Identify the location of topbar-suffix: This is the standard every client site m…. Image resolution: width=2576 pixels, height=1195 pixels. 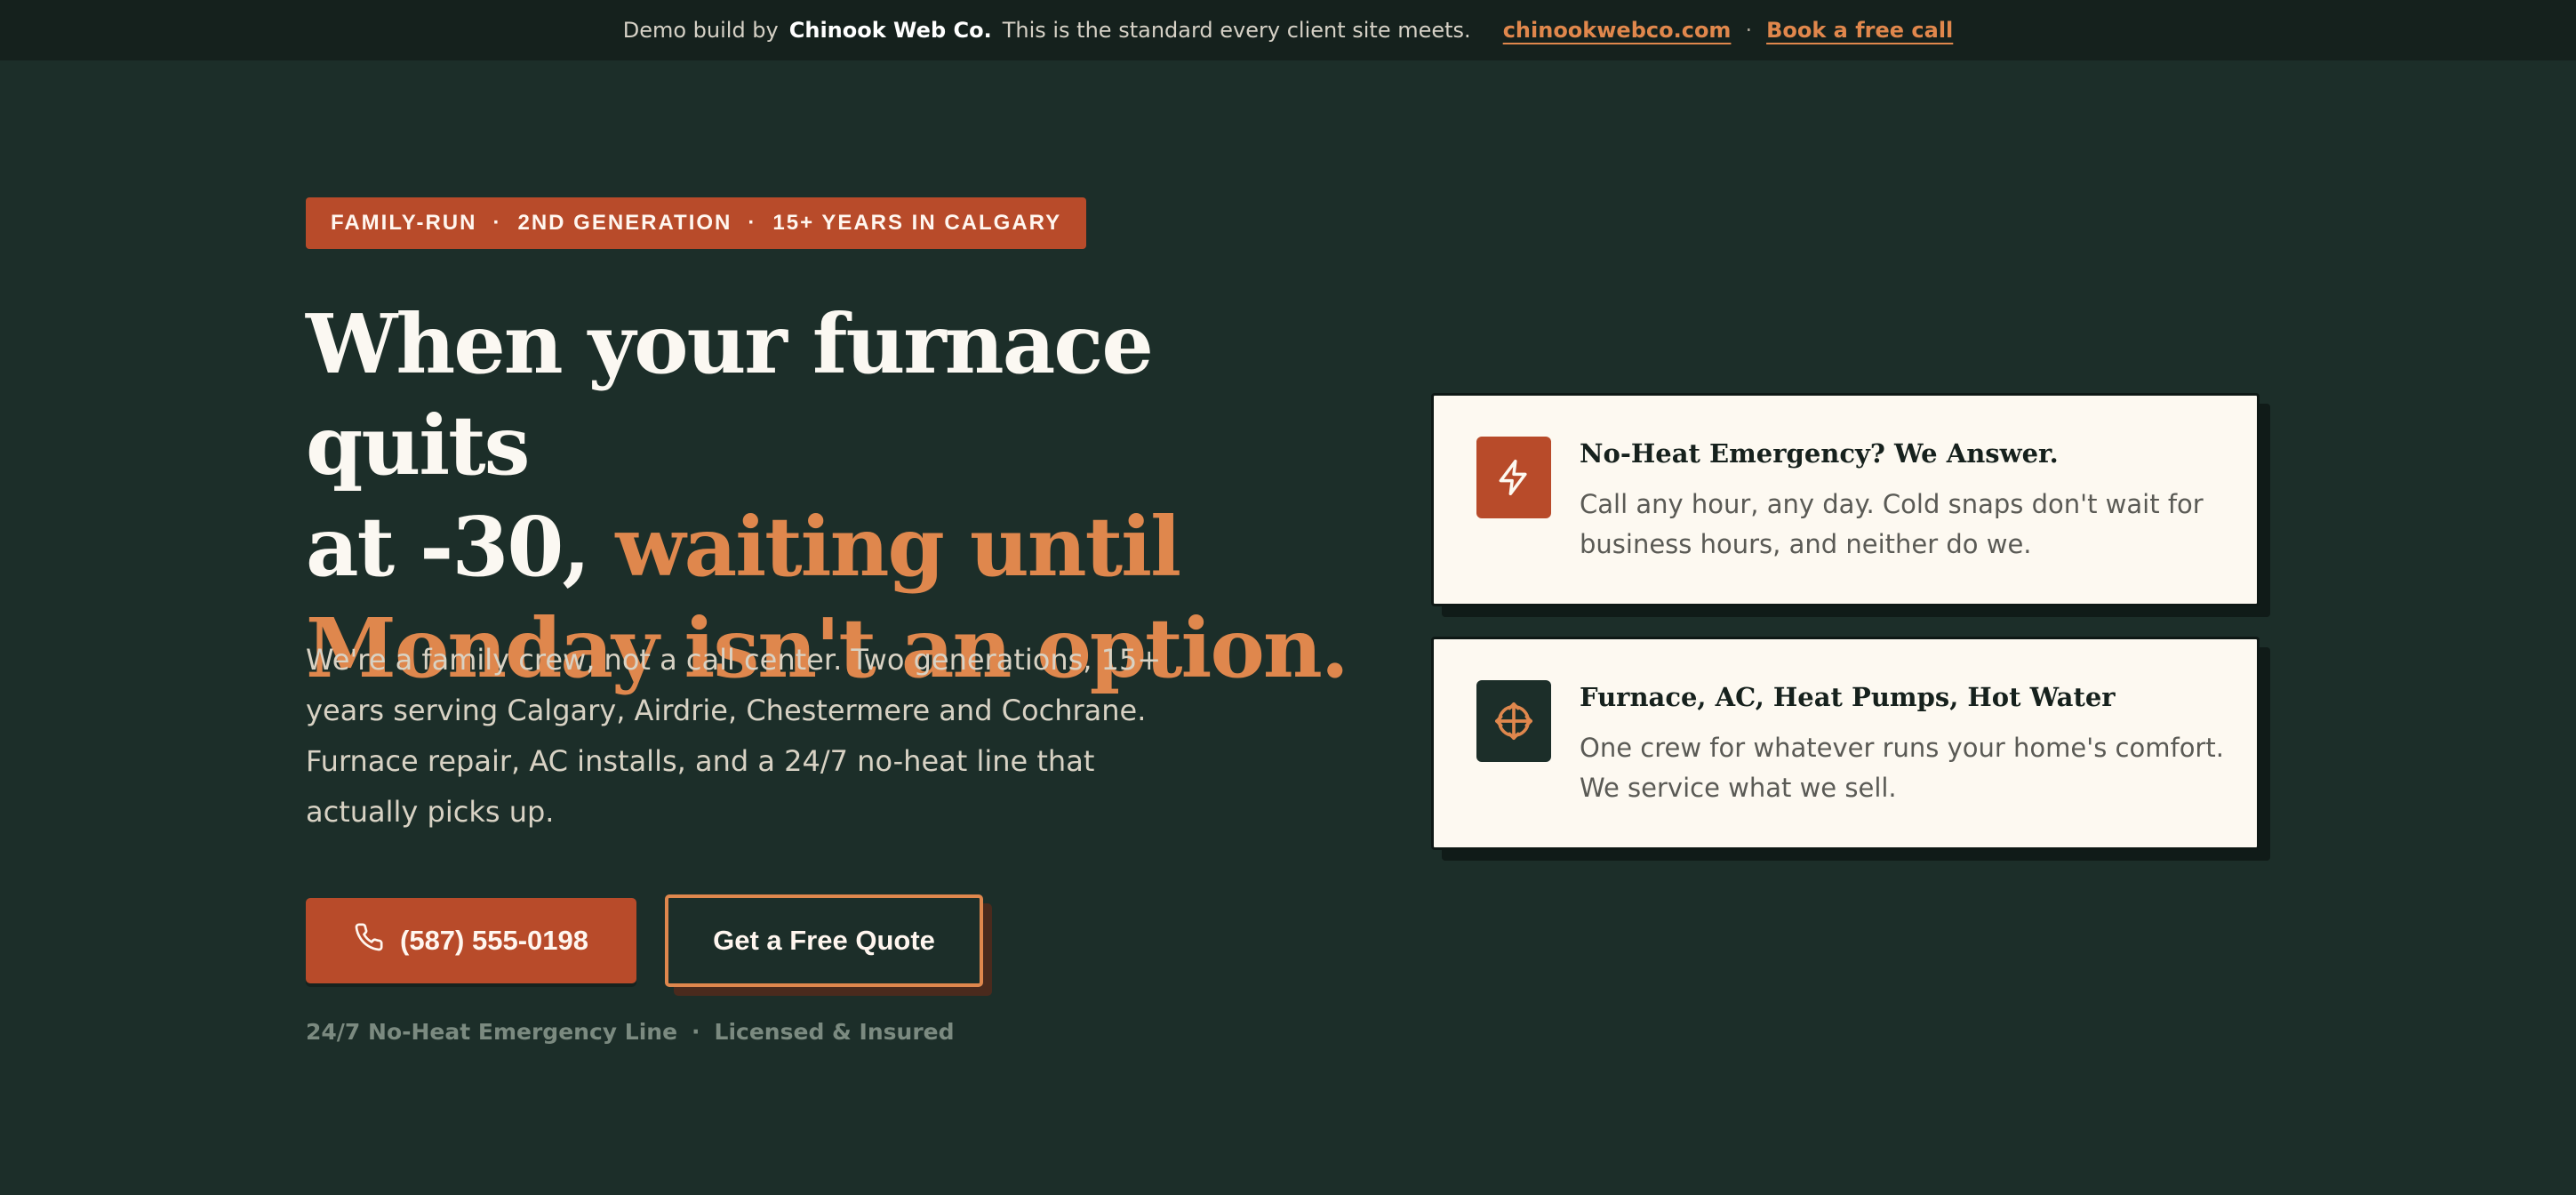
(1236, 30).